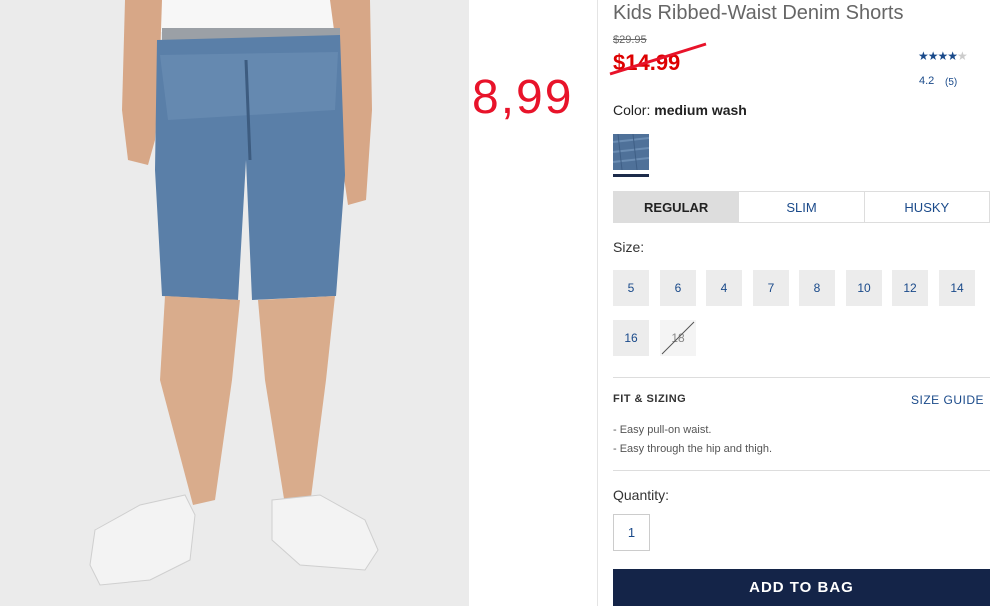 The image size is (993, 606). Describe the element at coordinates (957, 288) in the screenshot. I see `size-option-14: 14` at that location.